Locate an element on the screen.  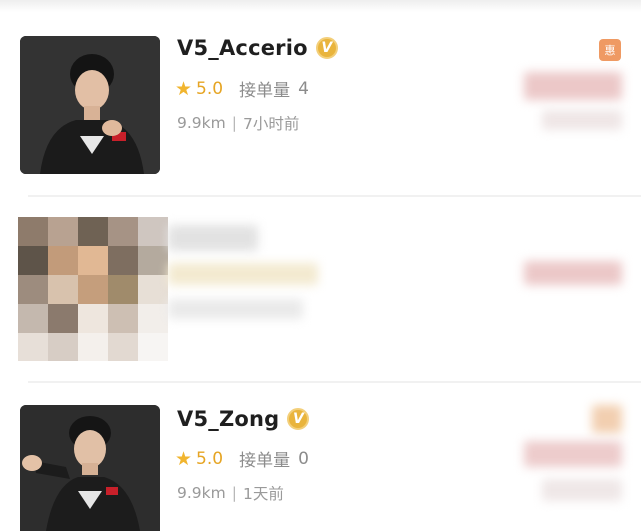
blurred-name is located at coordinates (213, 238).